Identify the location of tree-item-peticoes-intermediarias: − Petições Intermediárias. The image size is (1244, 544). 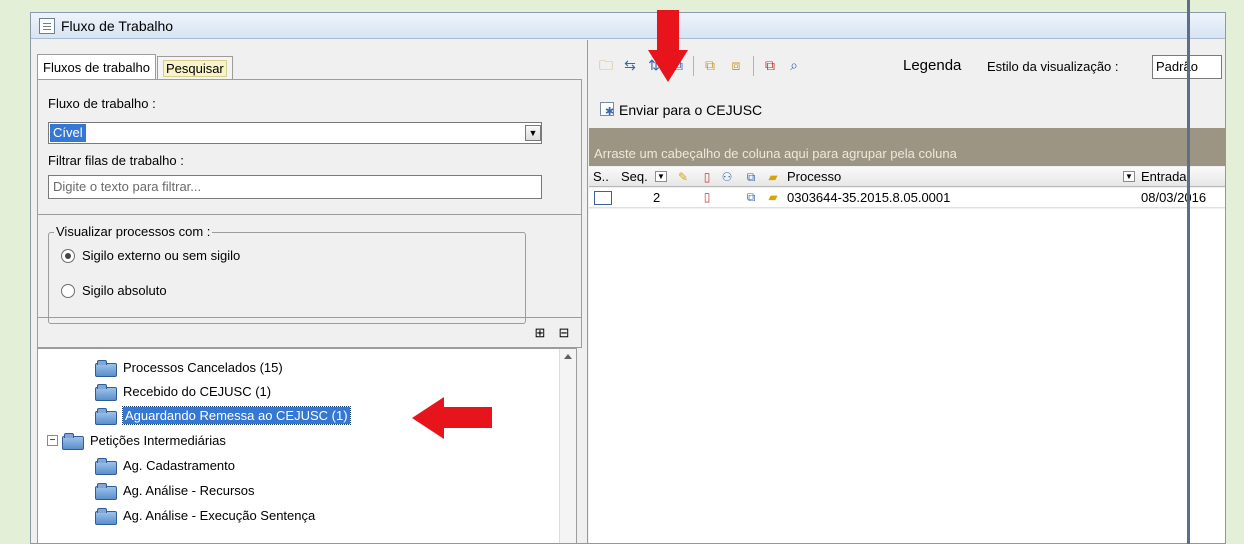
(136, 440).